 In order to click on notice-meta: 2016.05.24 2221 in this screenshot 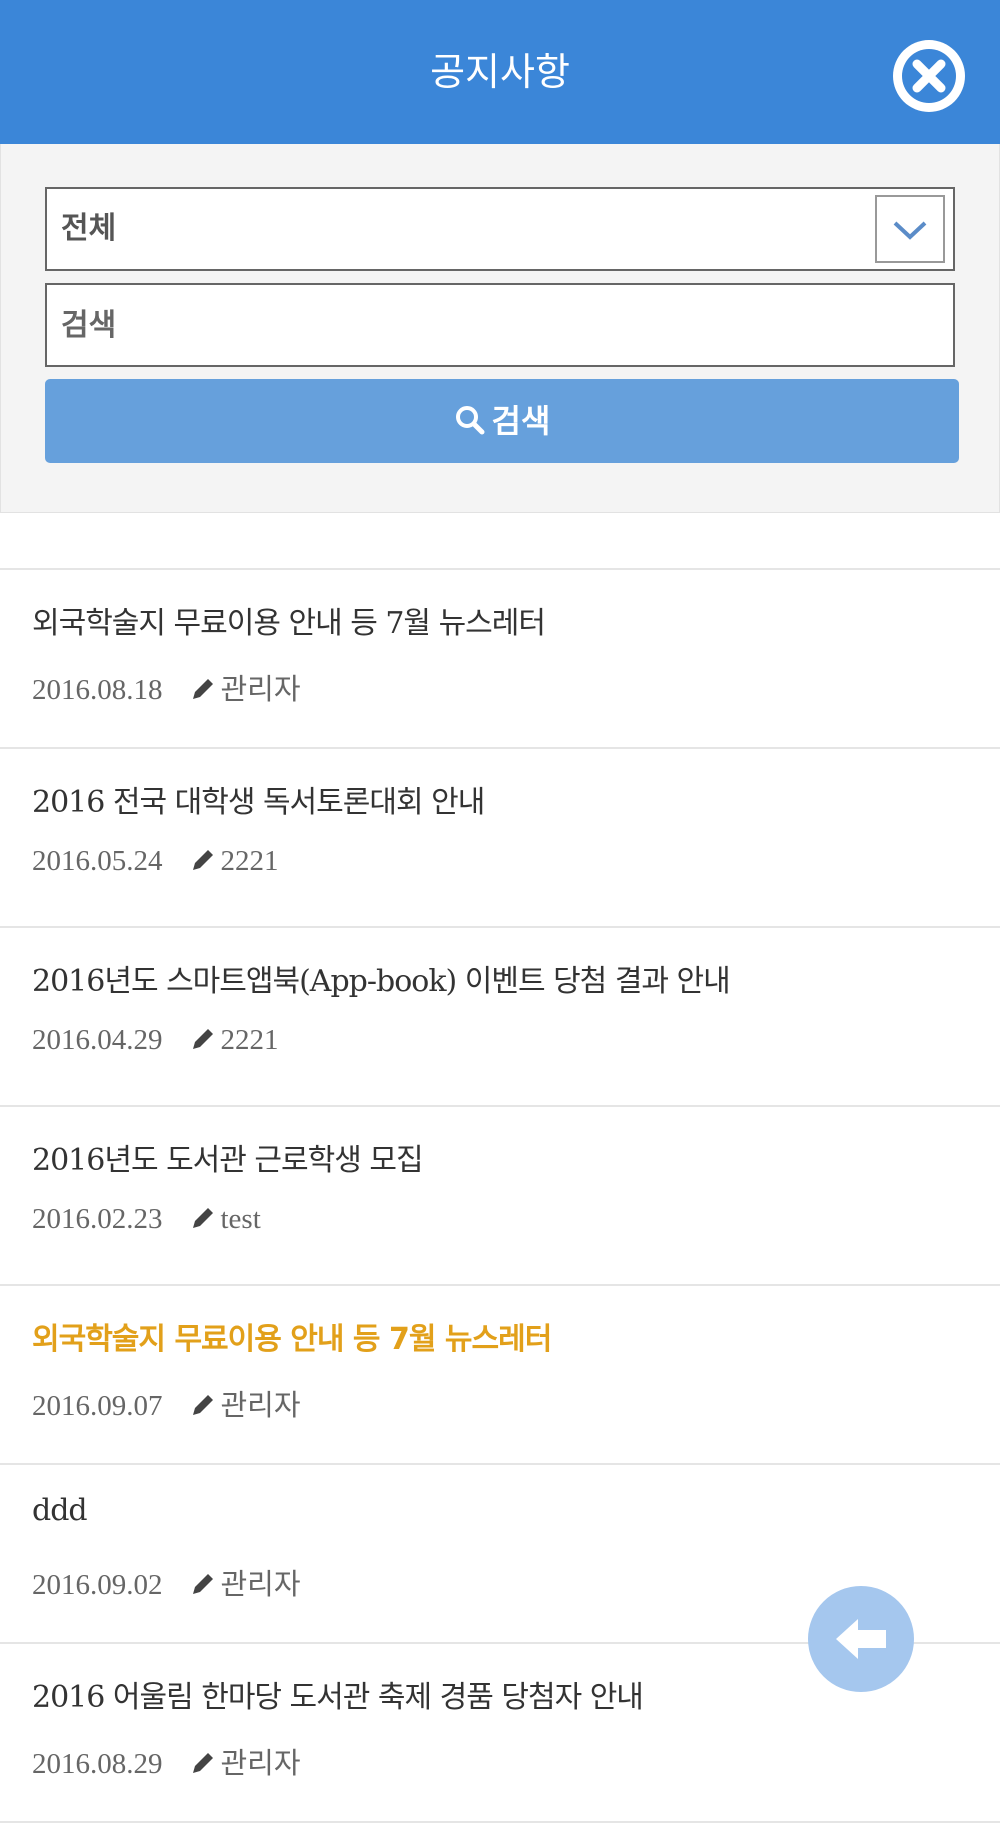, I will do `click(155, 861)`.